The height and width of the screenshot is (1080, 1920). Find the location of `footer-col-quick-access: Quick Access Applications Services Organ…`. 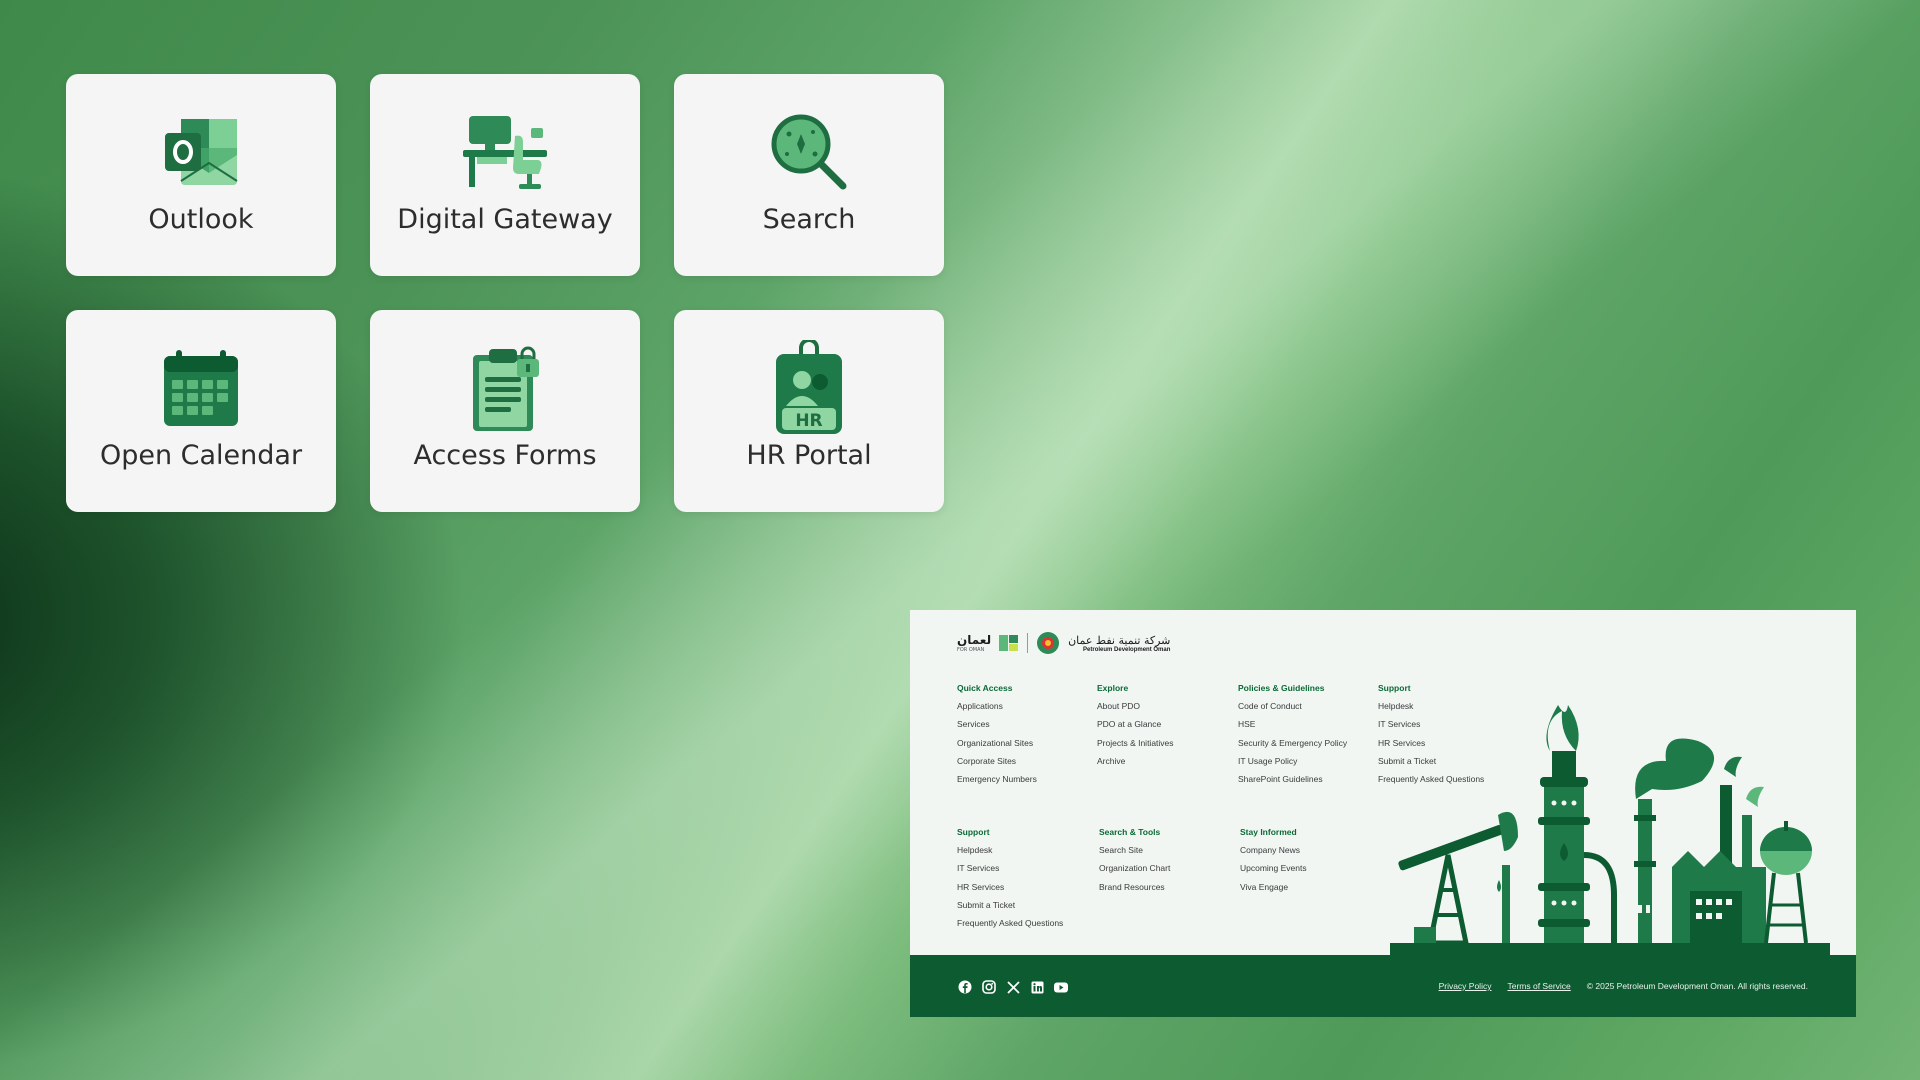

footer-col-quick-access: Quick Access Applications Services Organ… is located at coordinates (997, 737).